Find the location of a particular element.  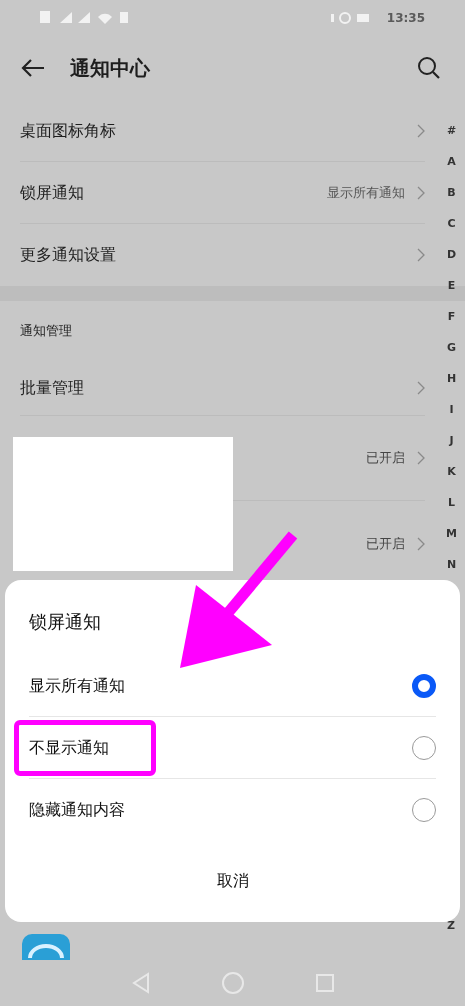

batch-row: 批量管理 is located at coordinates (222, 388).